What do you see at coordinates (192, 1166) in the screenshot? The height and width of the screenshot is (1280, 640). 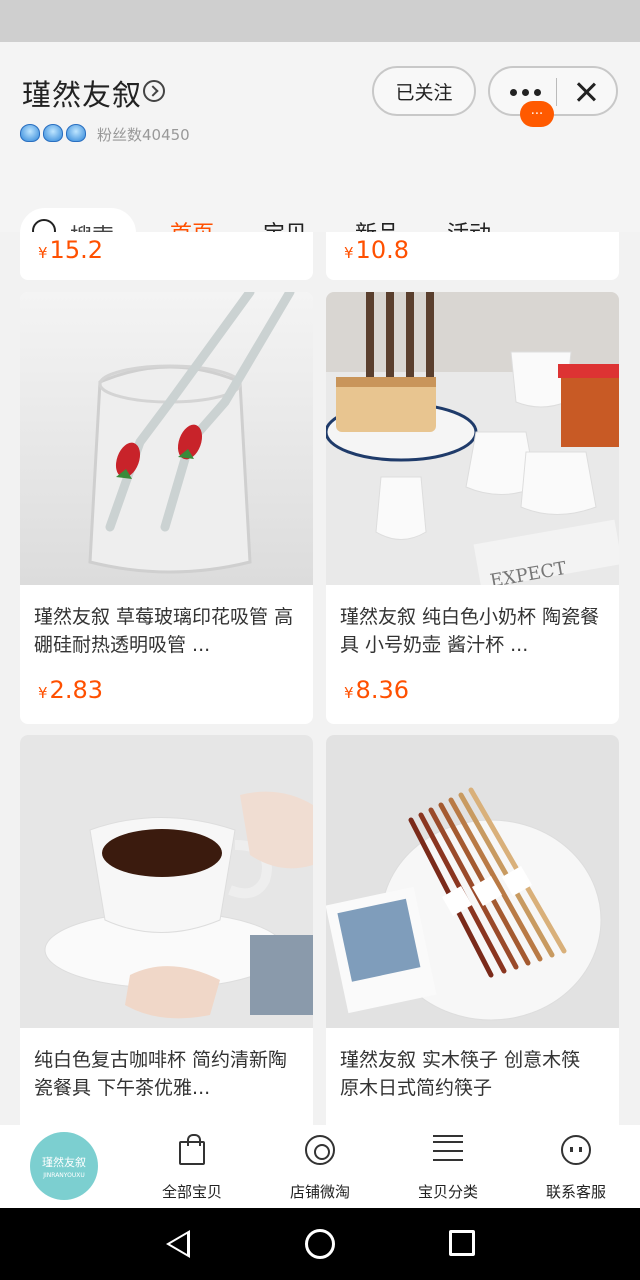 I see `nav-all-products: 全部宝贝` at bounding box center [192, 1166].